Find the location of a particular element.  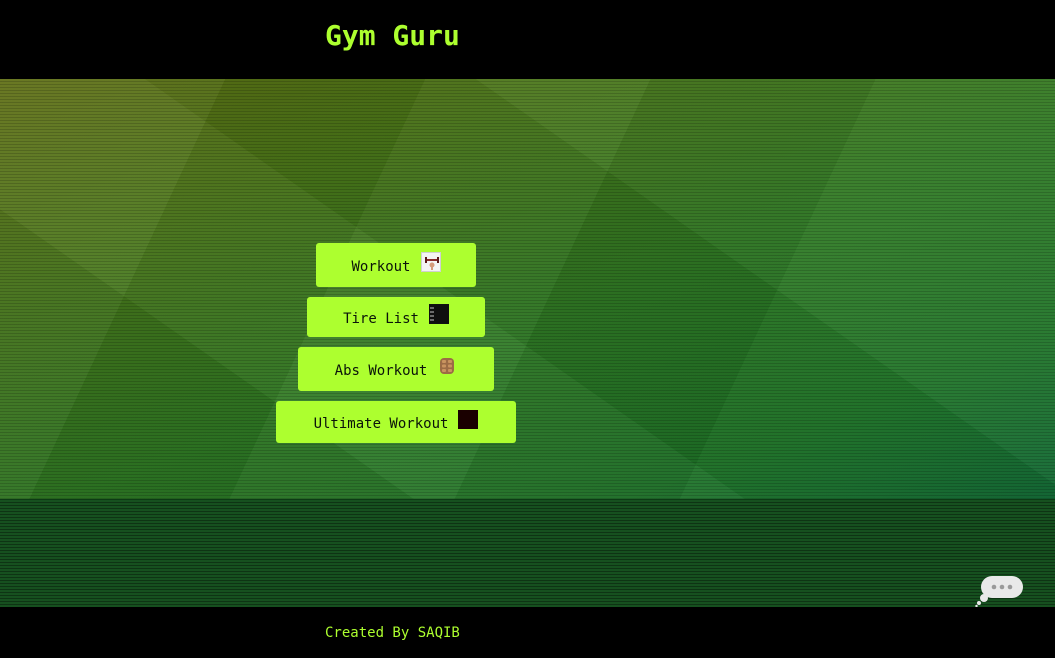

abs-workout-button: Abs Workout is located at coordinates (396, 369).